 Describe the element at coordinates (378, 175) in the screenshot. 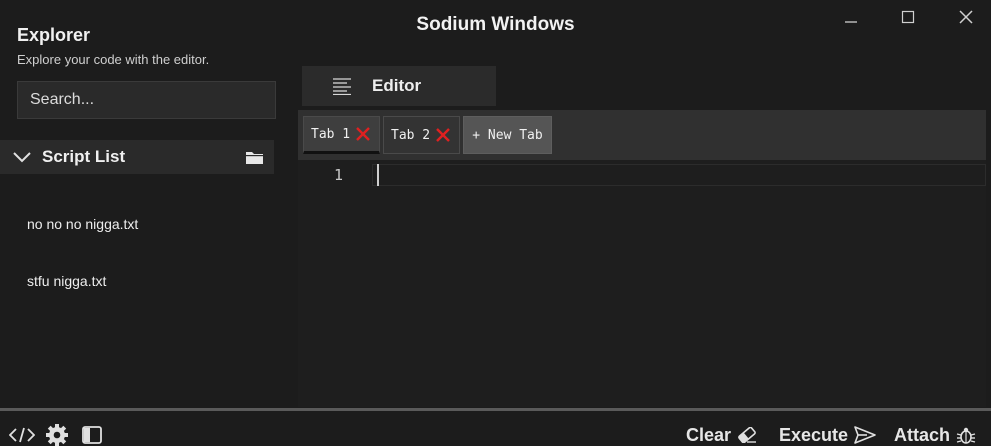

I see `text-caret` at that location.